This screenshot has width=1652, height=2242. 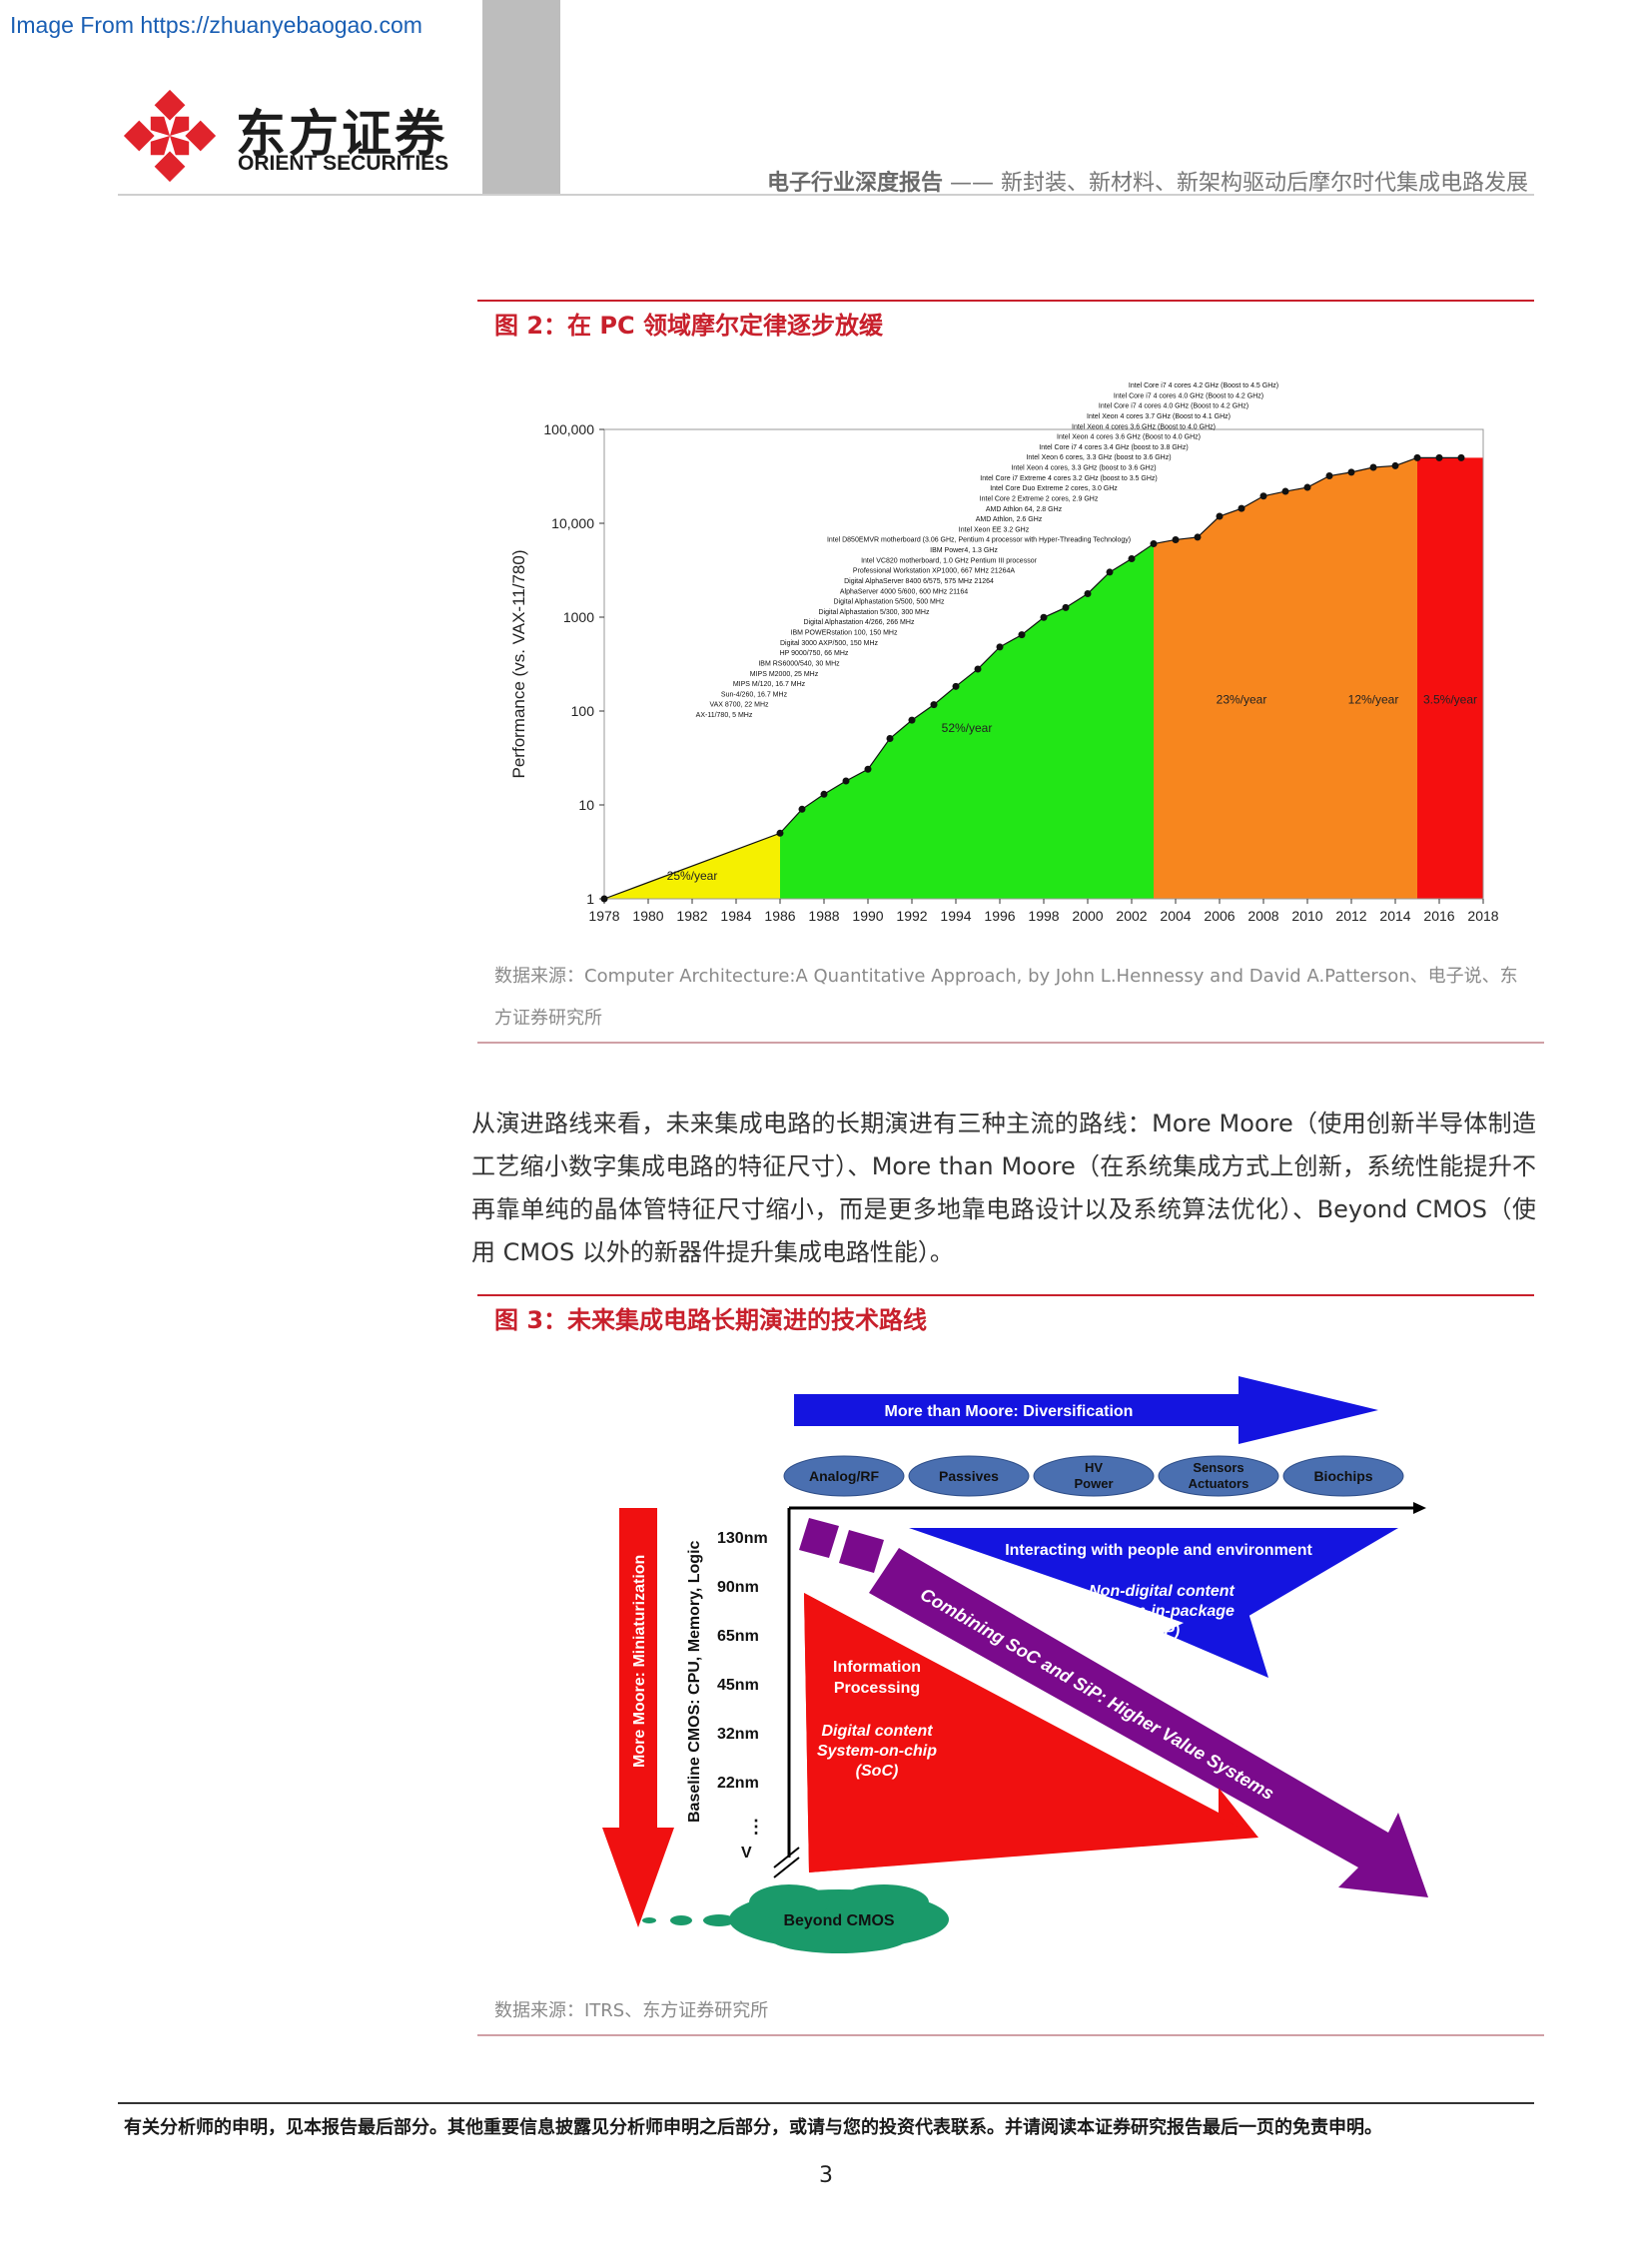 What do you see at coordinates (1450, 700) in the screenshot?
I see `region-label-4: 3.5%/year` at bounding box center [1450, 700].